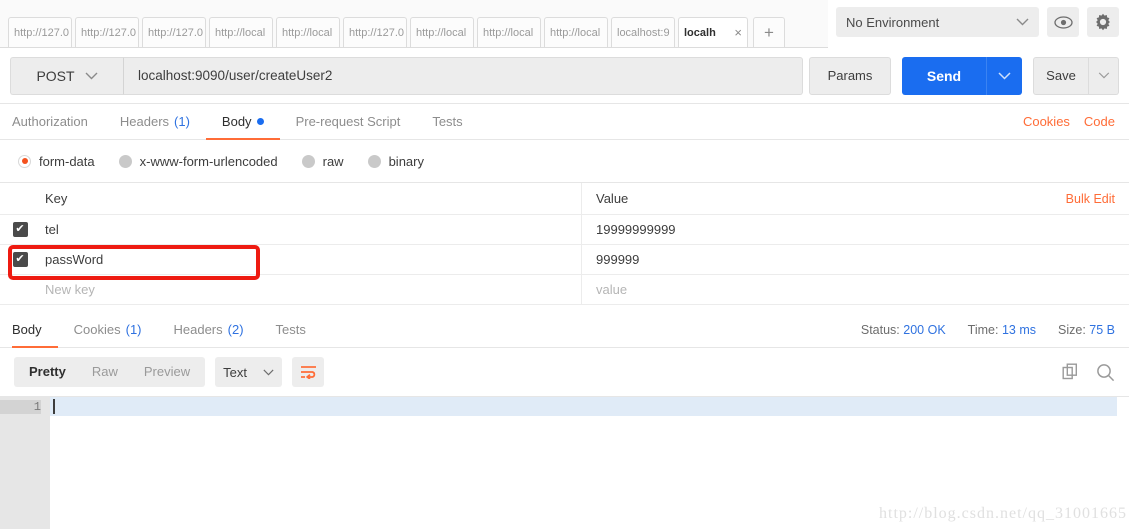  I want to click on params-button: Params, so click(850, 75).